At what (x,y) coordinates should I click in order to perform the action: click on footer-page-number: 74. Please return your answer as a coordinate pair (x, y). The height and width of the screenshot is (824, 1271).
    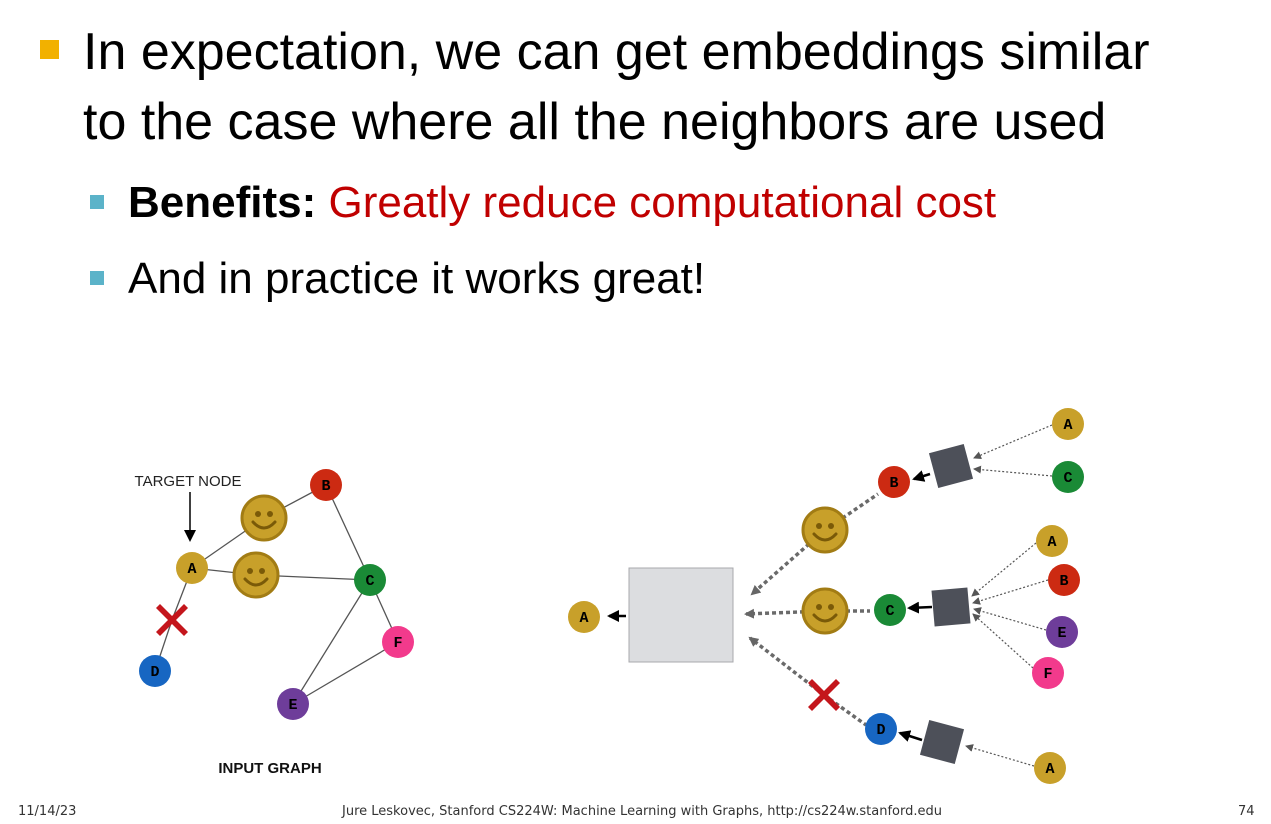
    Looking at the image, I should click on (1246, 811).